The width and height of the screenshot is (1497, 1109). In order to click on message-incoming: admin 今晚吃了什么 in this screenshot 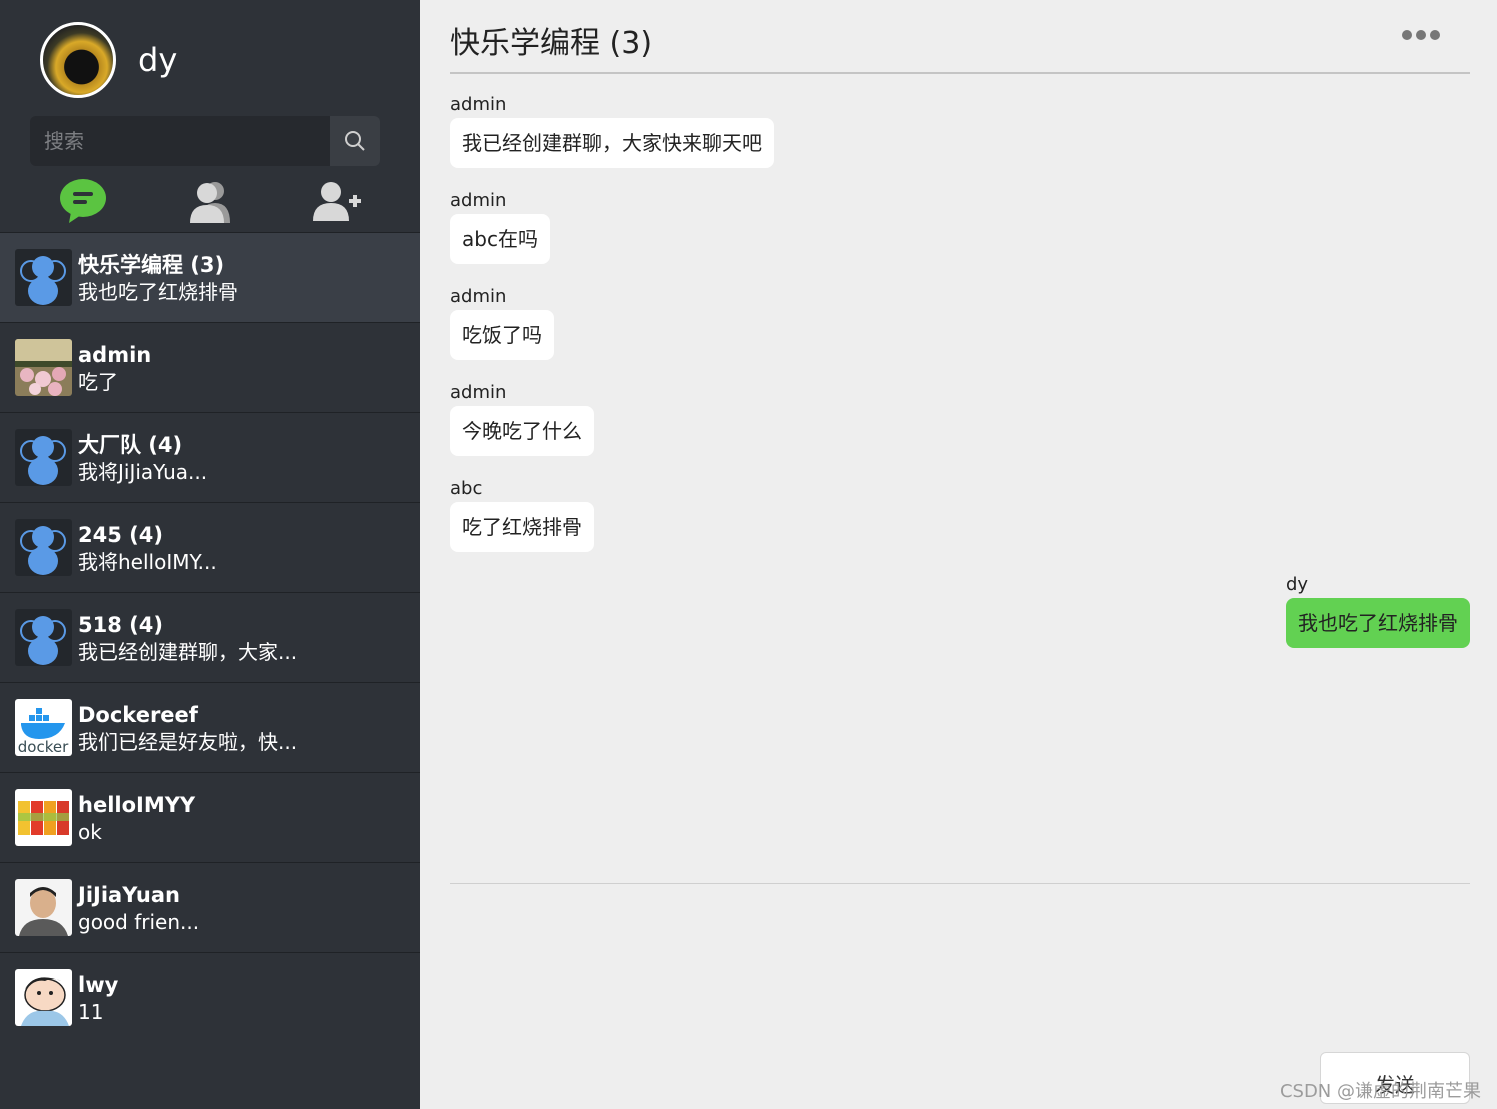, I will do `click(522, 418)`.